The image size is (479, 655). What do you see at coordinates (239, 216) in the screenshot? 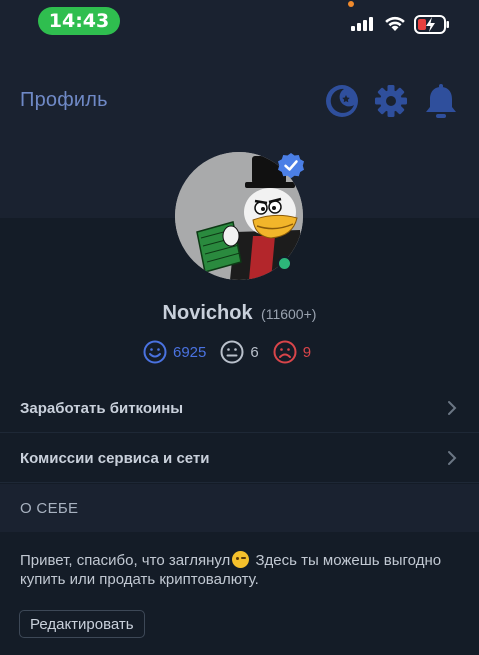
I see `profile-avatar` at bounding box center [239, 216].